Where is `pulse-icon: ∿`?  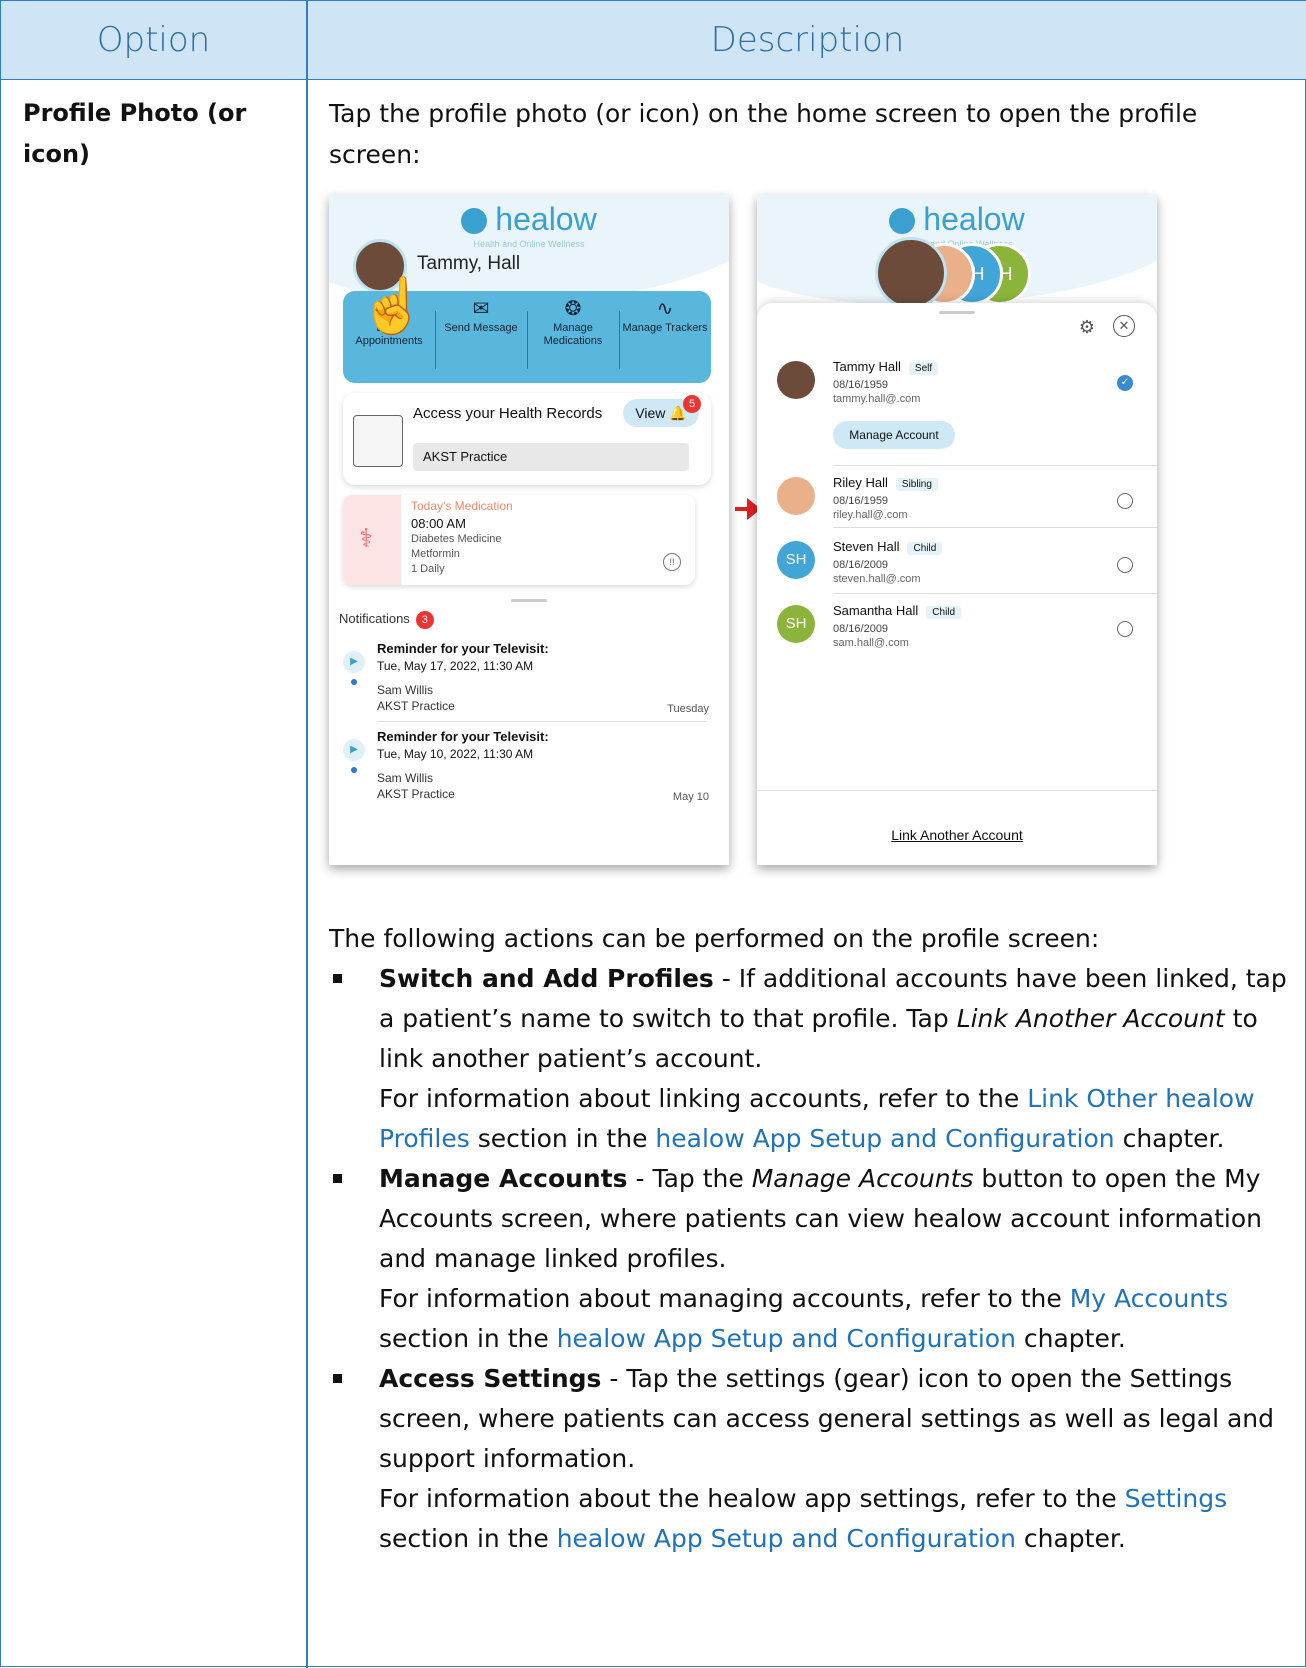 pulse-icon: ∿ is located at coordinates (665, 309).